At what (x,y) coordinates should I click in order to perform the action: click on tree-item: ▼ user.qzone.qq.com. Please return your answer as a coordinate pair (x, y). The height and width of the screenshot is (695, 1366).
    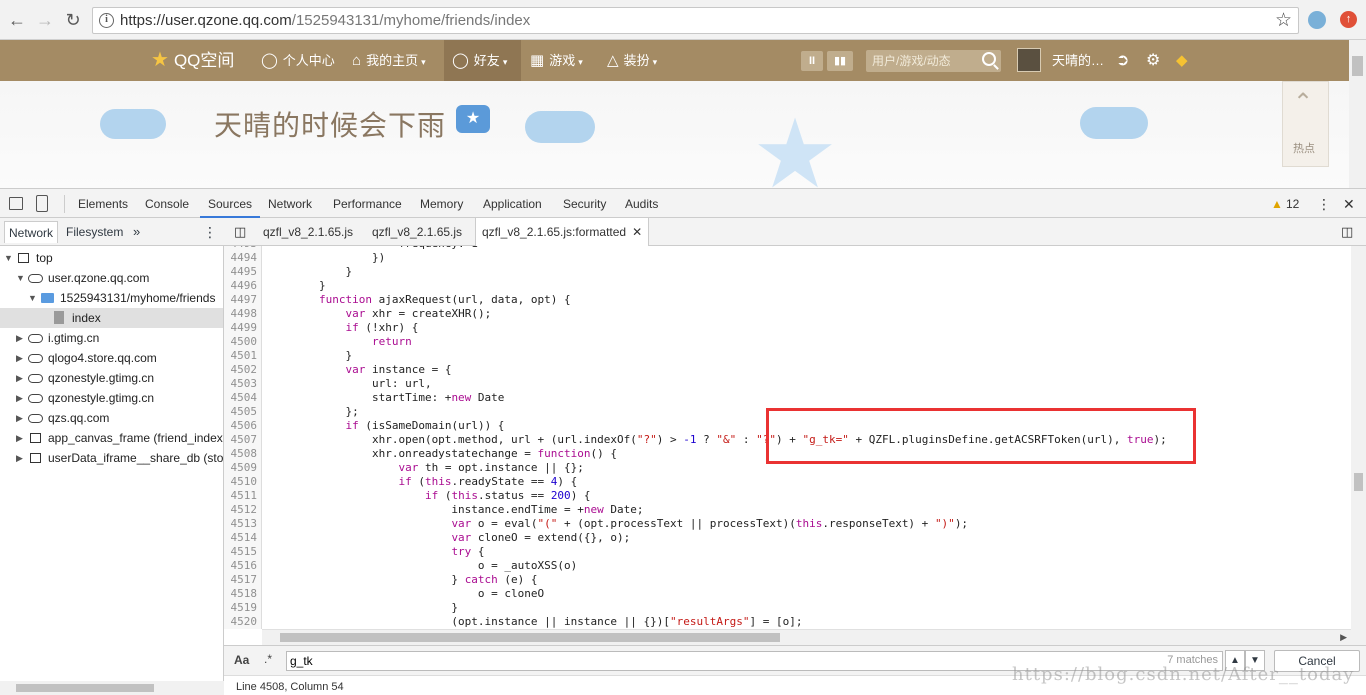
    Looking at the image, I should click on (111, 278).